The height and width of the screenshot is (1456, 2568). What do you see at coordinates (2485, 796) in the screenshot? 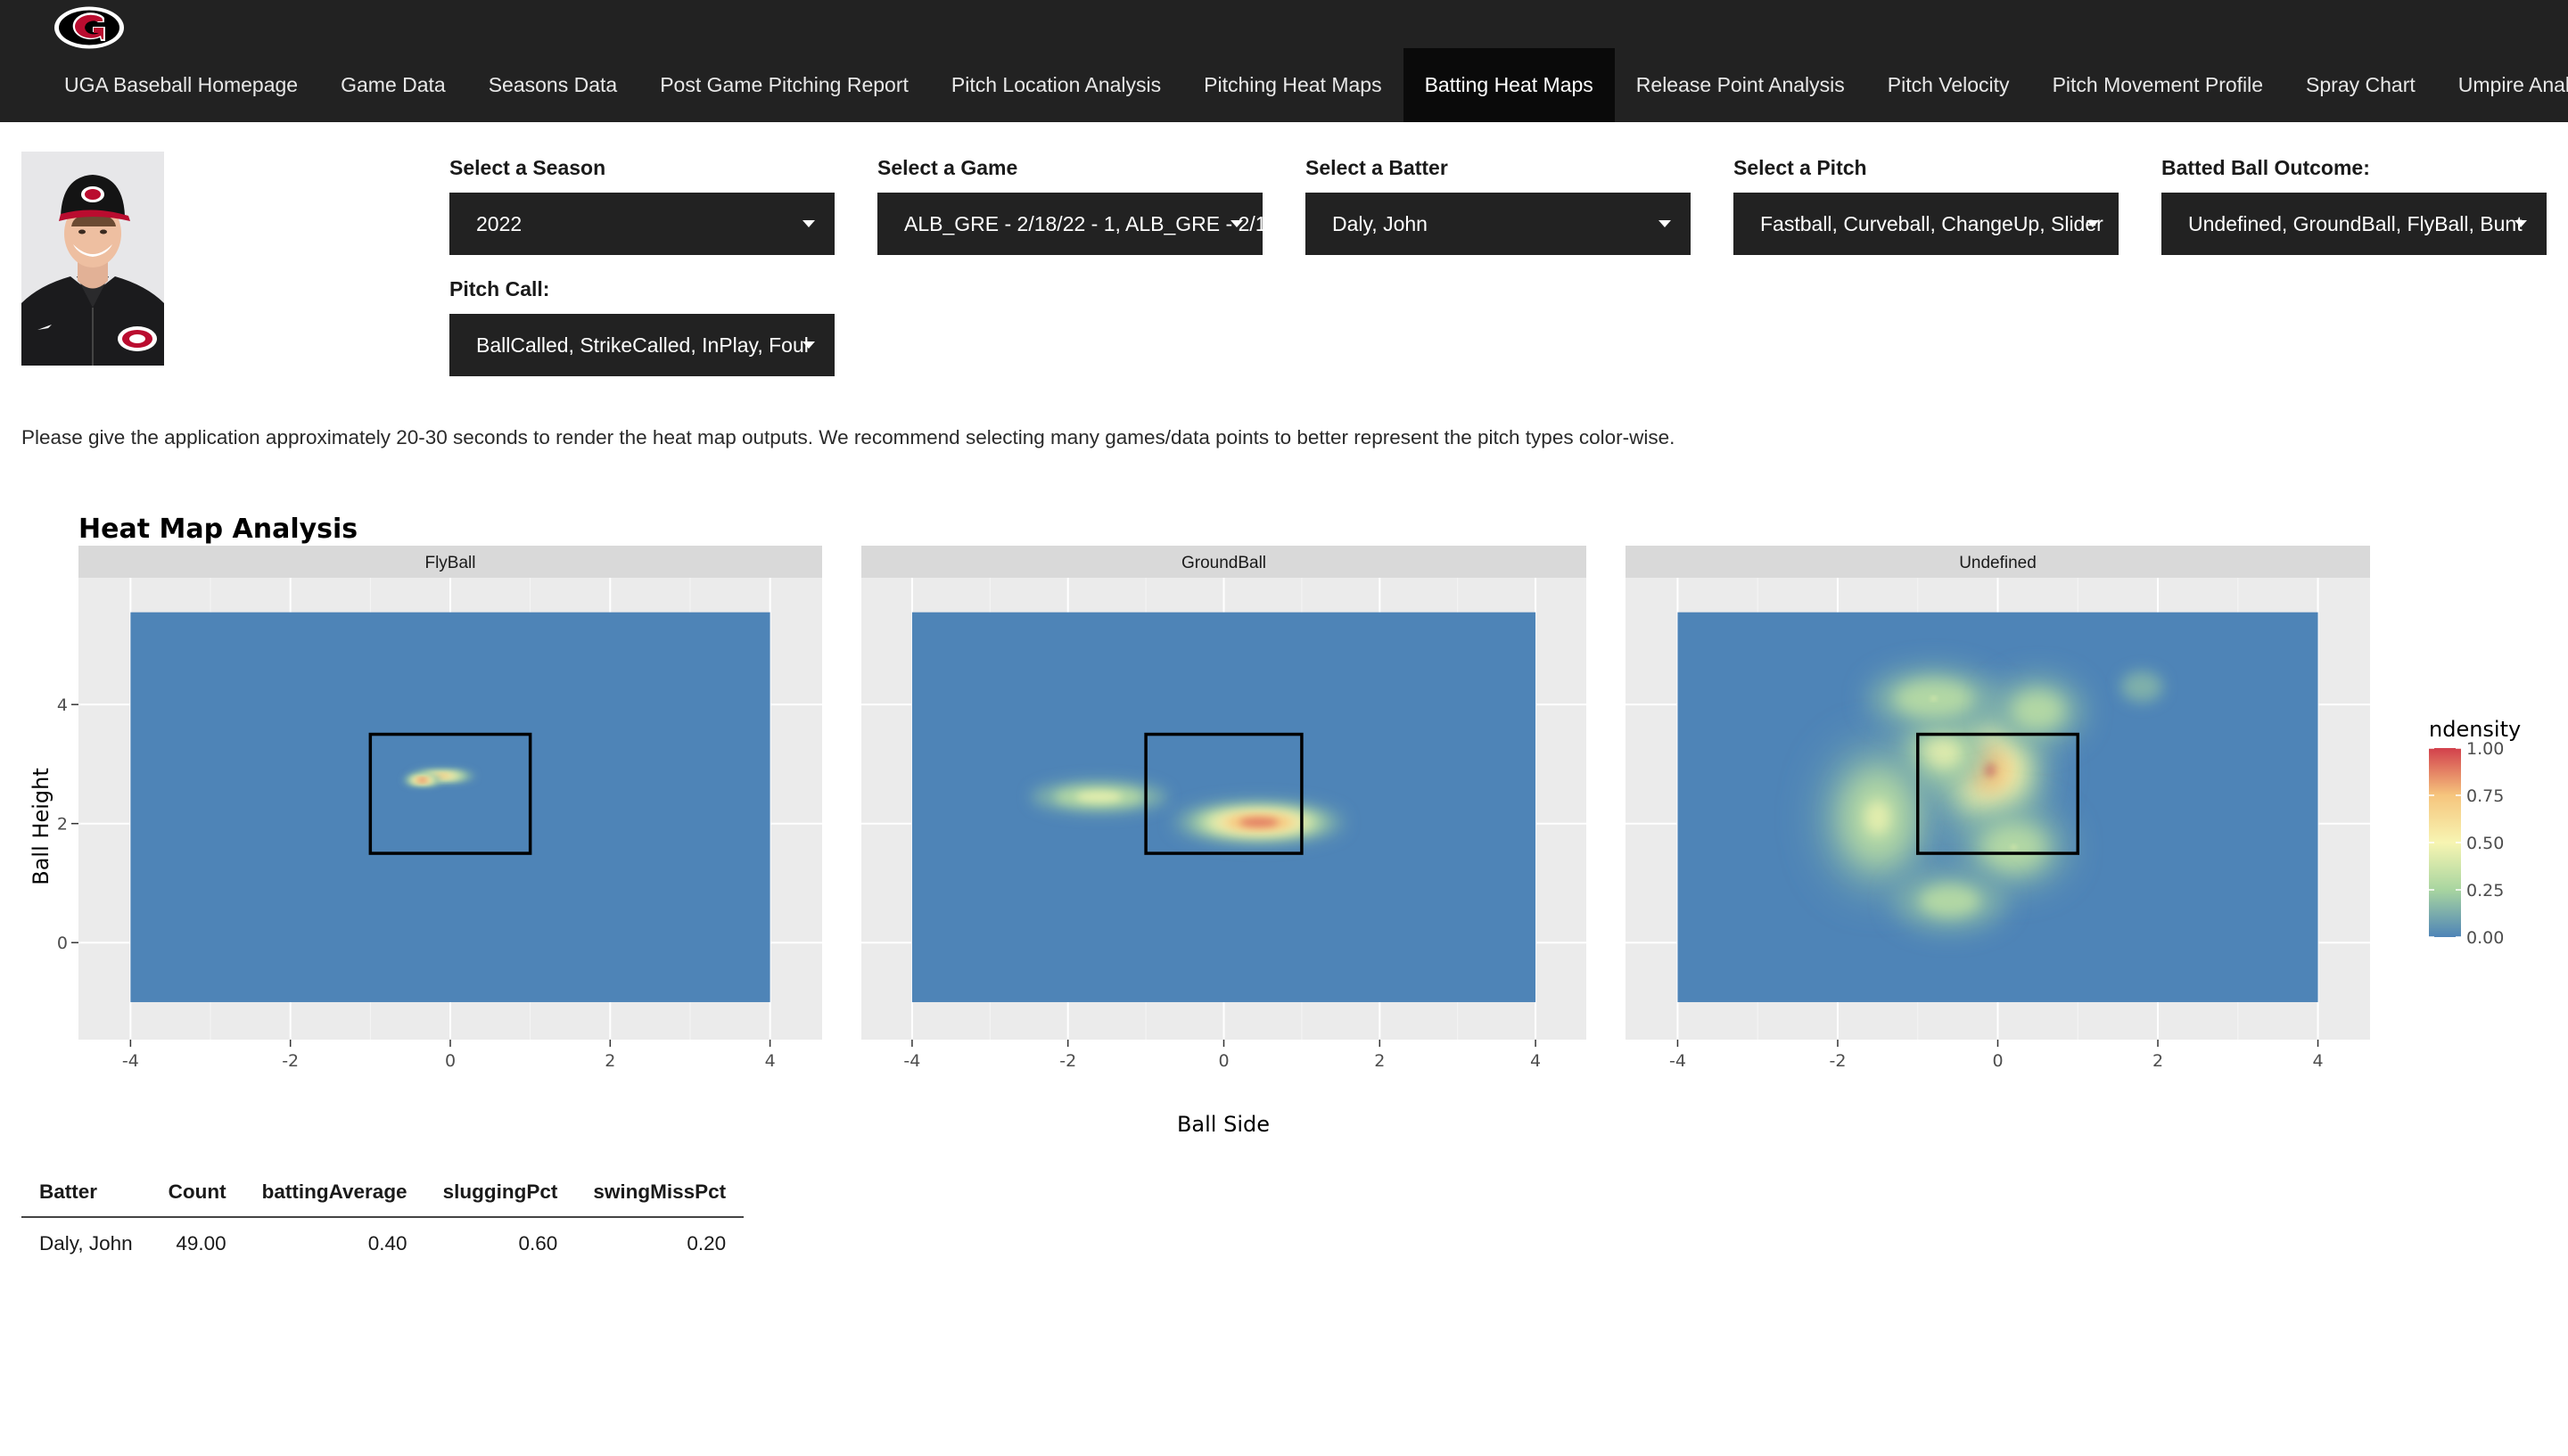
I see `legend-tick-label: 0.75` at bounding box center [2485, 796].